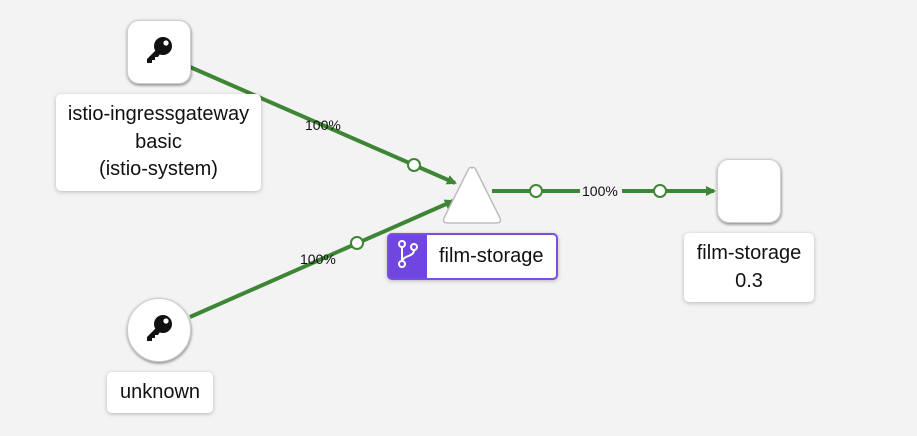  What do you see at coordinates (158, 114) in the screenshot?
I see `node-name: istio-ingressgateway` at bounding box center [158, 114].